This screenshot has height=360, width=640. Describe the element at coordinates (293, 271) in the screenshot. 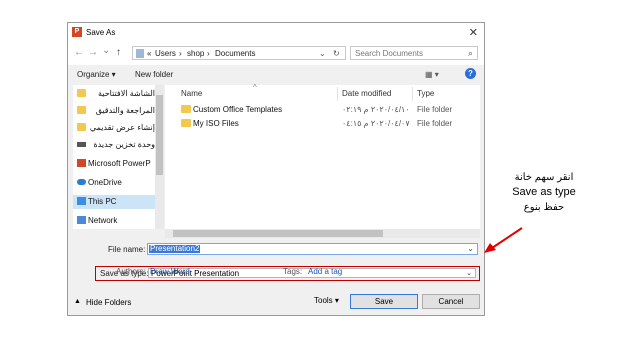

I see `tags-label: Tags:` at that location.